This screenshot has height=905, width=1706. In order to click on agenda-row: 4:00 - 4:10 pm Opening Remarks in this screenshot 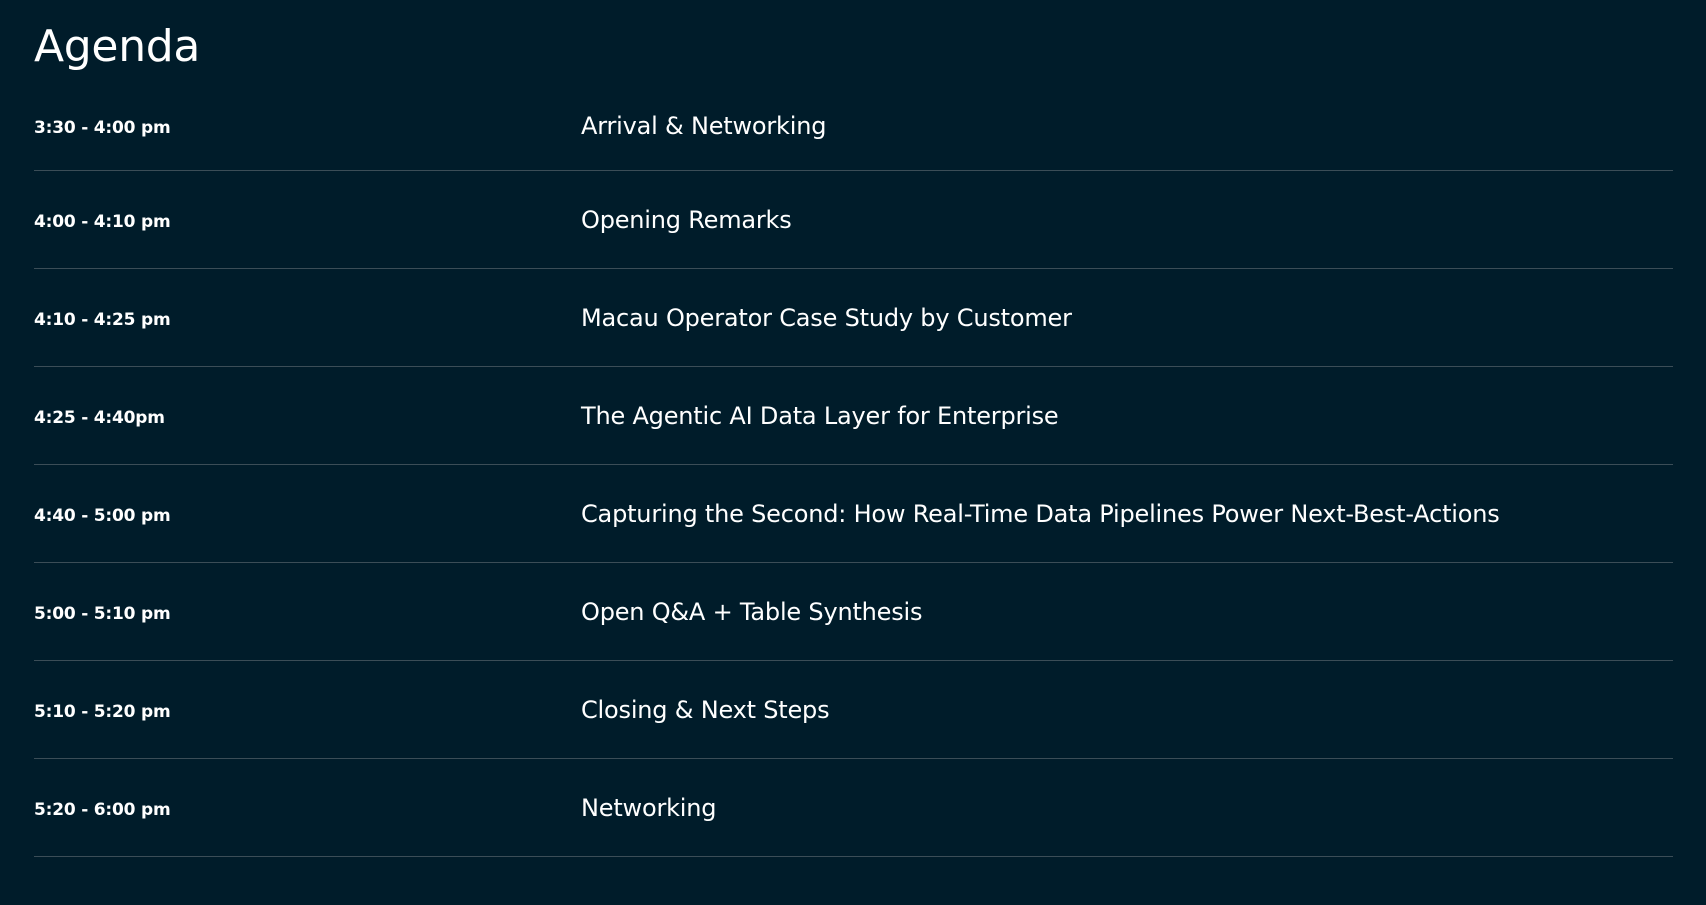, I will do `click(853, 220)`.